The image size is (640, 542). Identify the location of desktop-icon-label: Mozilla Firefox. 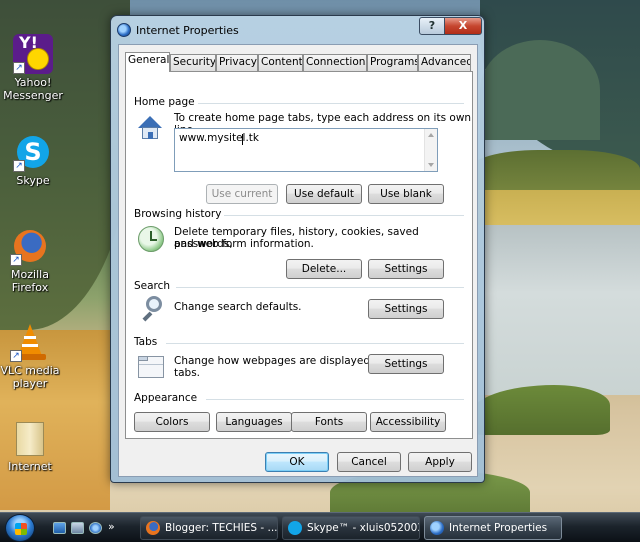
(30, 281).